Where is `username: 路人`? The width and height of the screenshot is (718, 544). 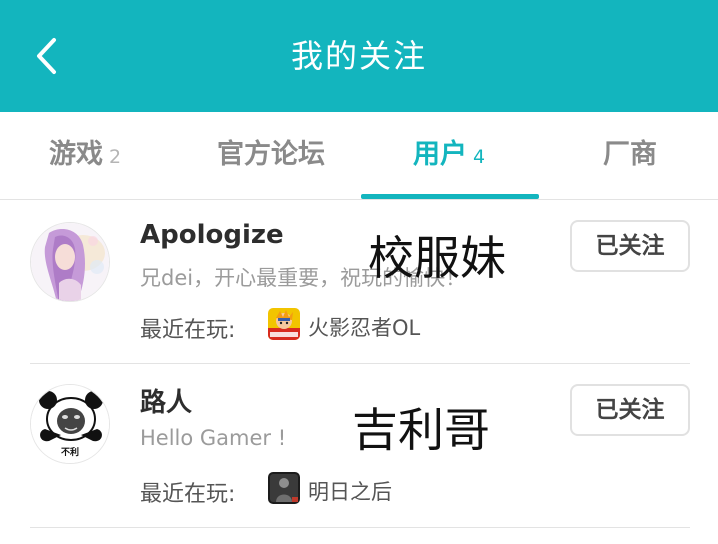 username: 路人 is located at coordinates (166, 400).